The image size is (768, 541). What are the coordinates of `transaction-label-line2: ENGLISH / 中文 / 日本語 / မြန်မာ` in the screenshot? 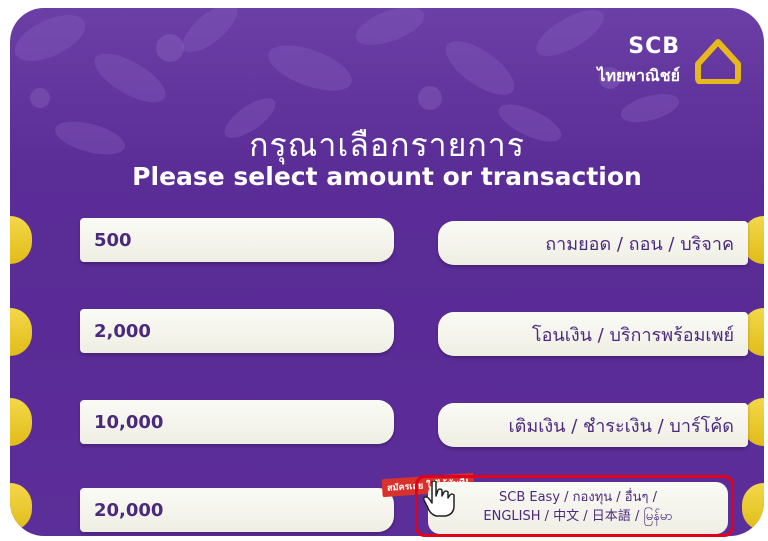 It's located at (578, 516).